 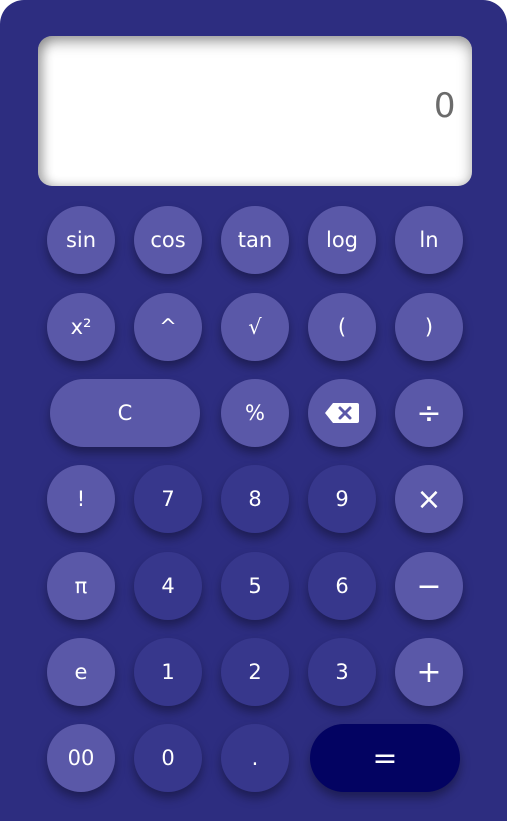 I want to click on cos-button: cos, so click(x=168, y=240).